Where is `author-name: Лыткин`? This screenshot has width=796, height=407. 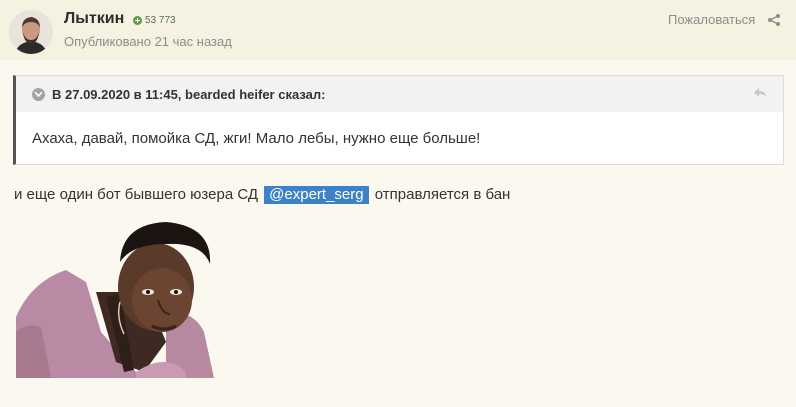 author-name: Лыткин is located at coordinates (94, 19).